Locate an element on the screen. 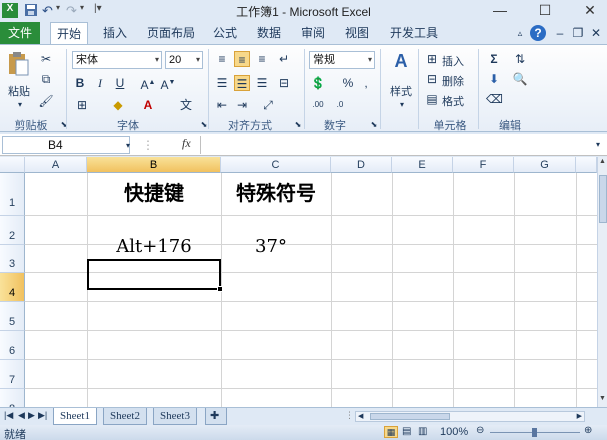 This screenshot has height=440, width=607. new-sheet-icon: ✚ is located at coordinates (216, 416).